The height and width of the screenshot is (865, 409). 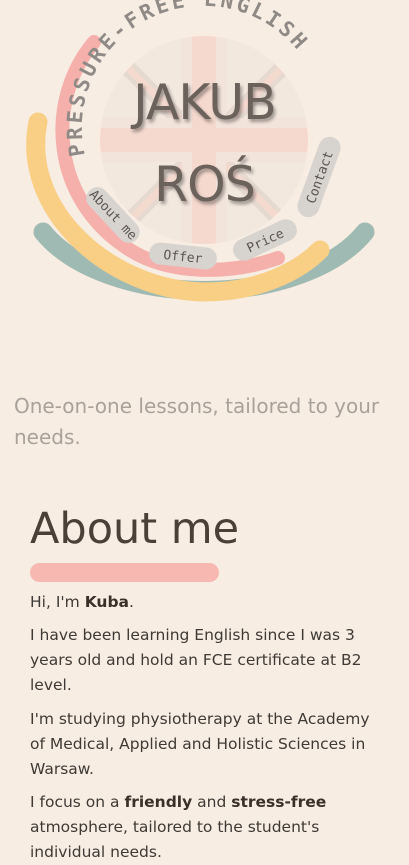 What do you see at coordinates (131, 602) in the screenshot?
I see `intro-end: .` at bounding box center [131, 602].